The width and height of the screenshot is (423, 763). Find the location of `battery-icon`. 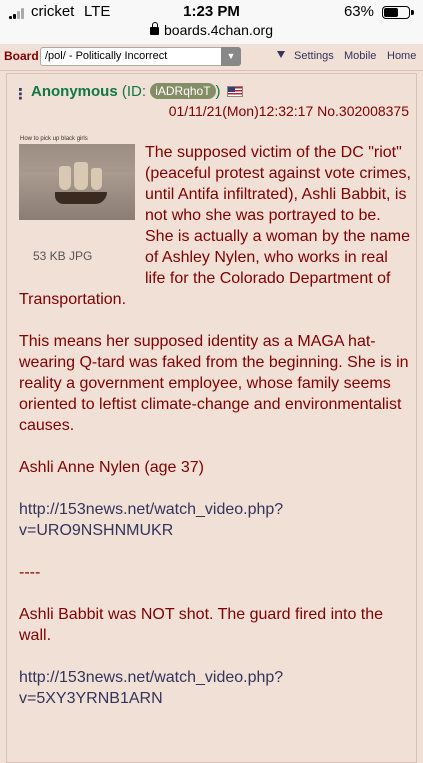

battery-icon is located at coordinates (398, 12).